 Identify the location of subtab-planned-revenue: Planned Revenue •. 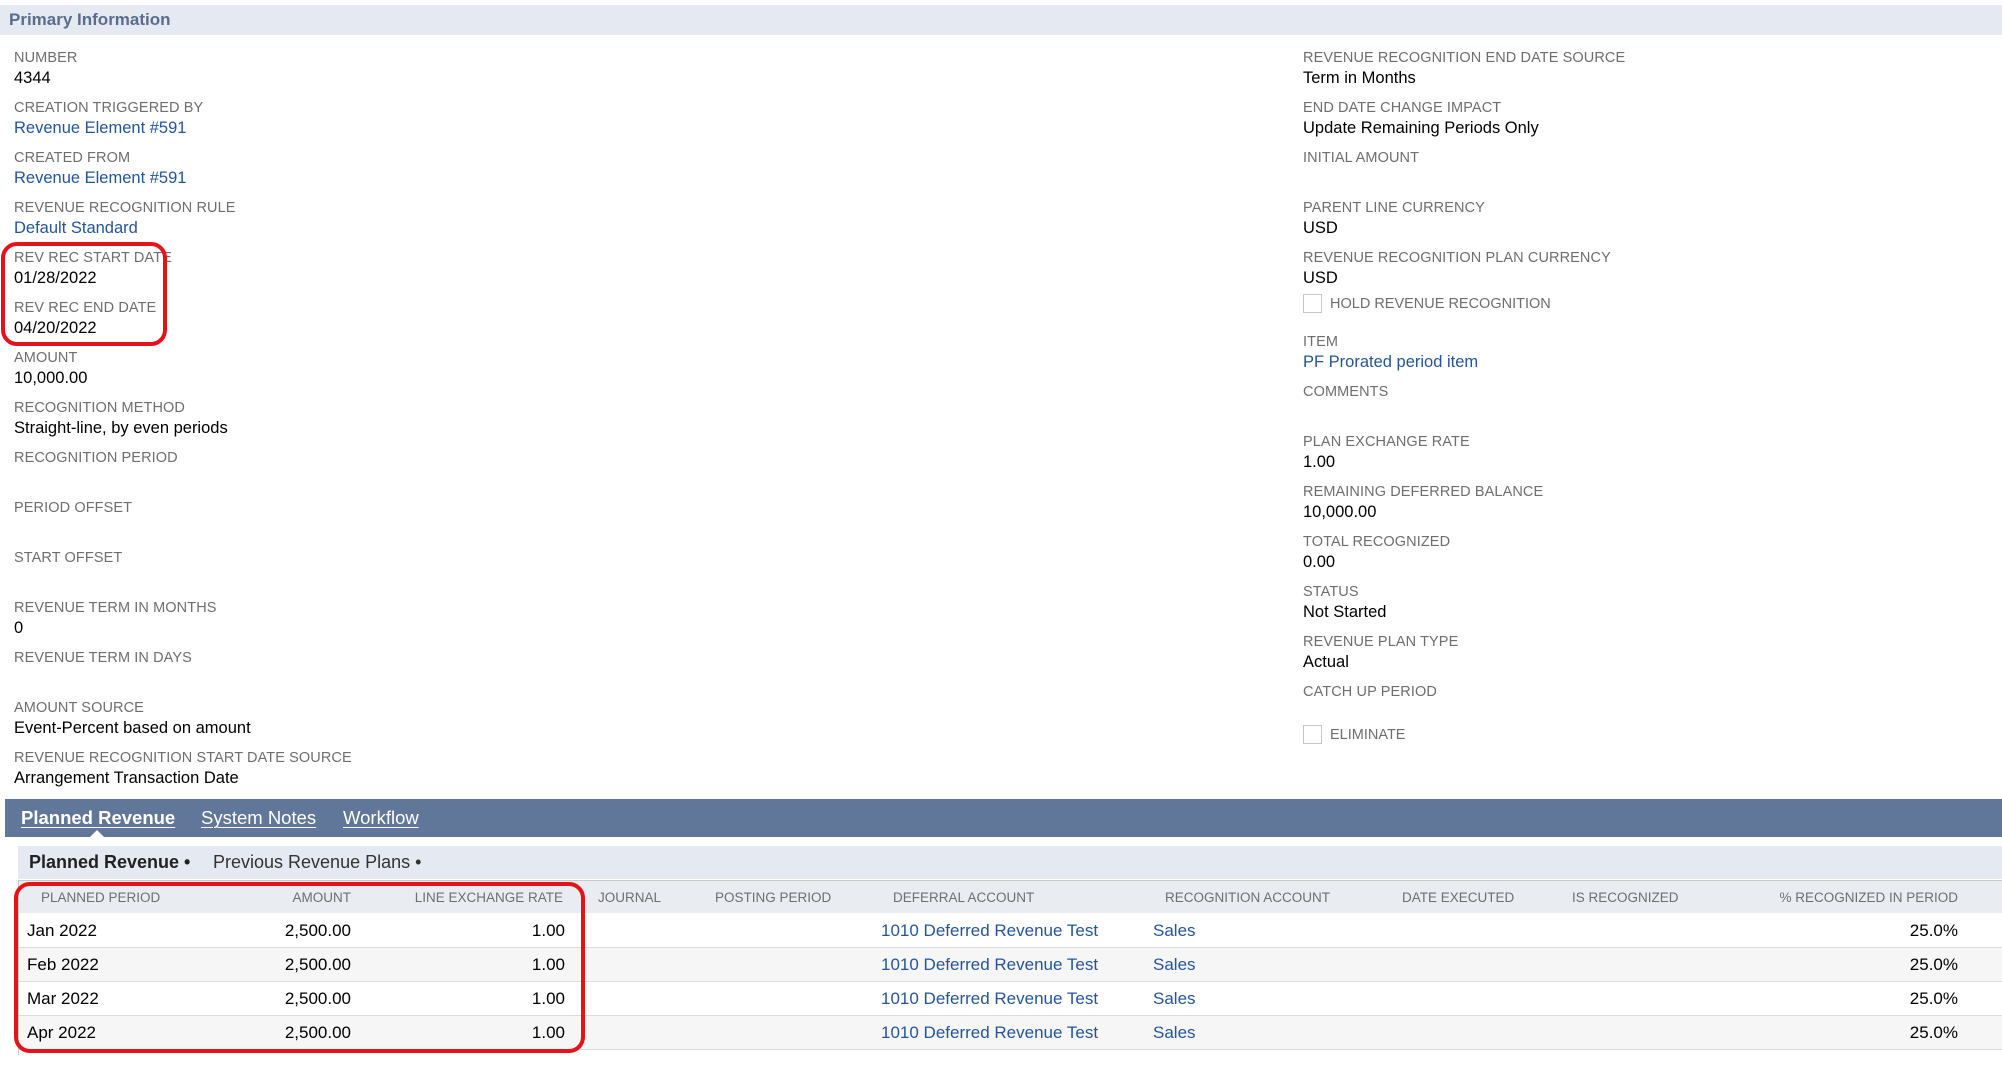
(109, 862).